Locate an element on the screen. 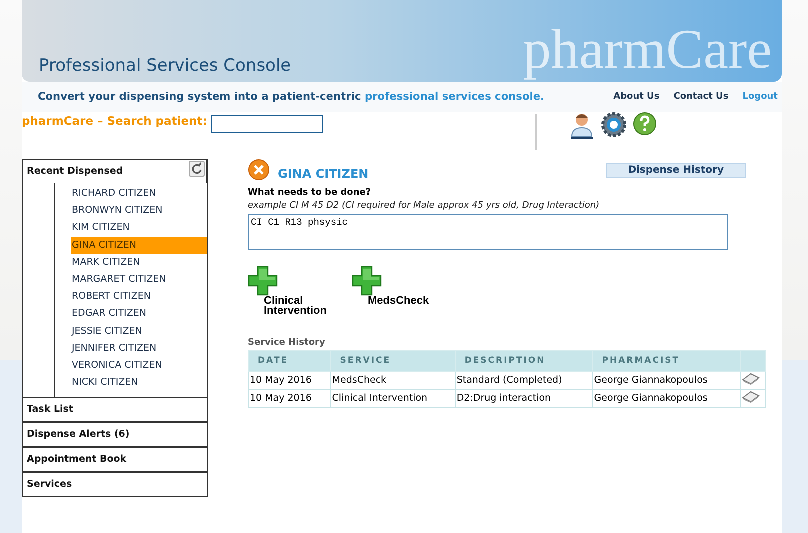 The image size is (808, 533). task-input-field: CI C1 R13 phsysic is located at coordinates (488, 232).